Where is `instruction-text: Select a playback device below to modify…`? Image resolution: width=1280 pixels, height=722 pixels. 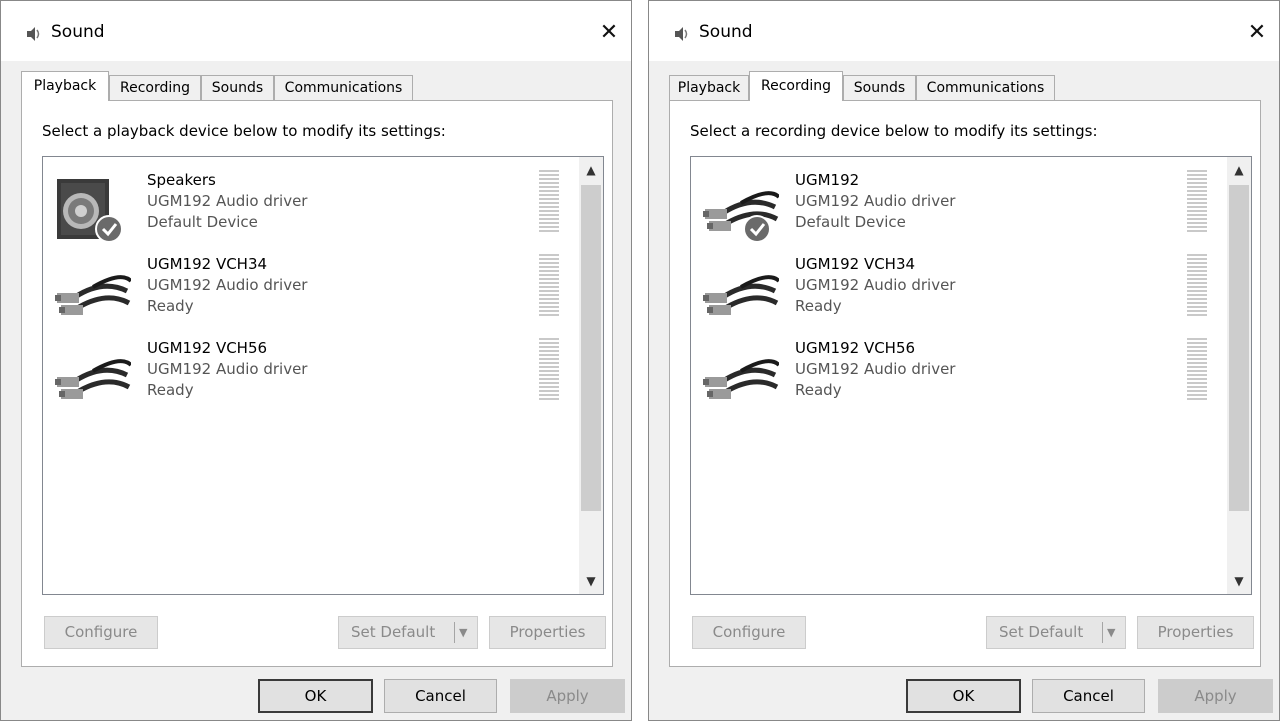 instruction-text: Select a playback device below to modify… is located at coordinates (244, 131).